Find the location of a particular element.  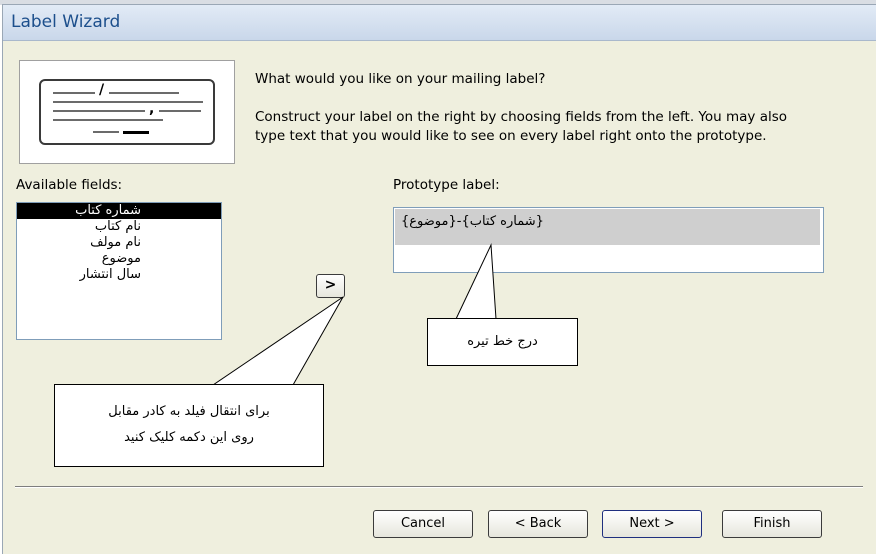

hyphen-callout-text: درج خط تیره is located at coordinates (502, 341).